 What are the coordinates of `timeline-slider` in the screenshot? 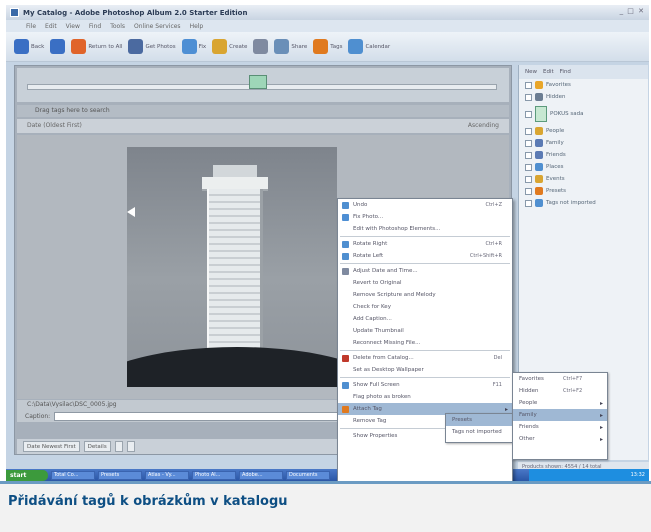 It's located at (258, 82).